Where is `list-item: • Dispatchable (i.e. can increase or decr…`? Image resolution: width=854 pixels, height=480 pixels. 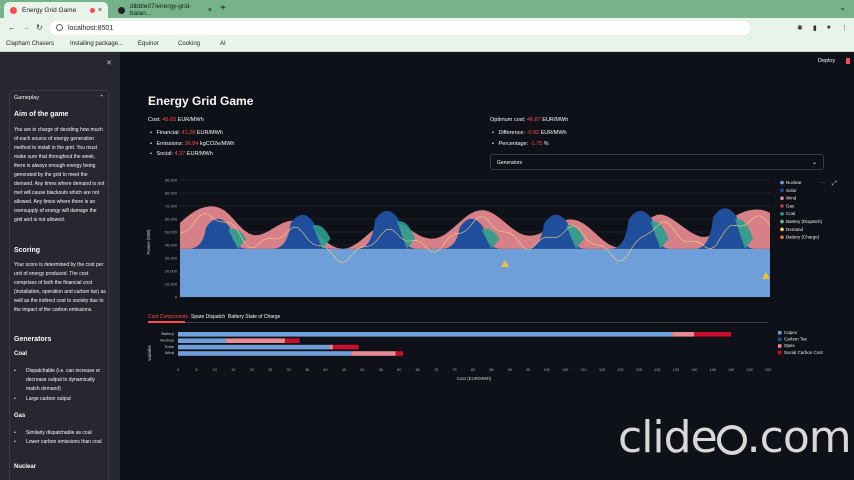
list-item: • Dispatchable (i.e. can increase or decr… is located at coordinates (57, 380).